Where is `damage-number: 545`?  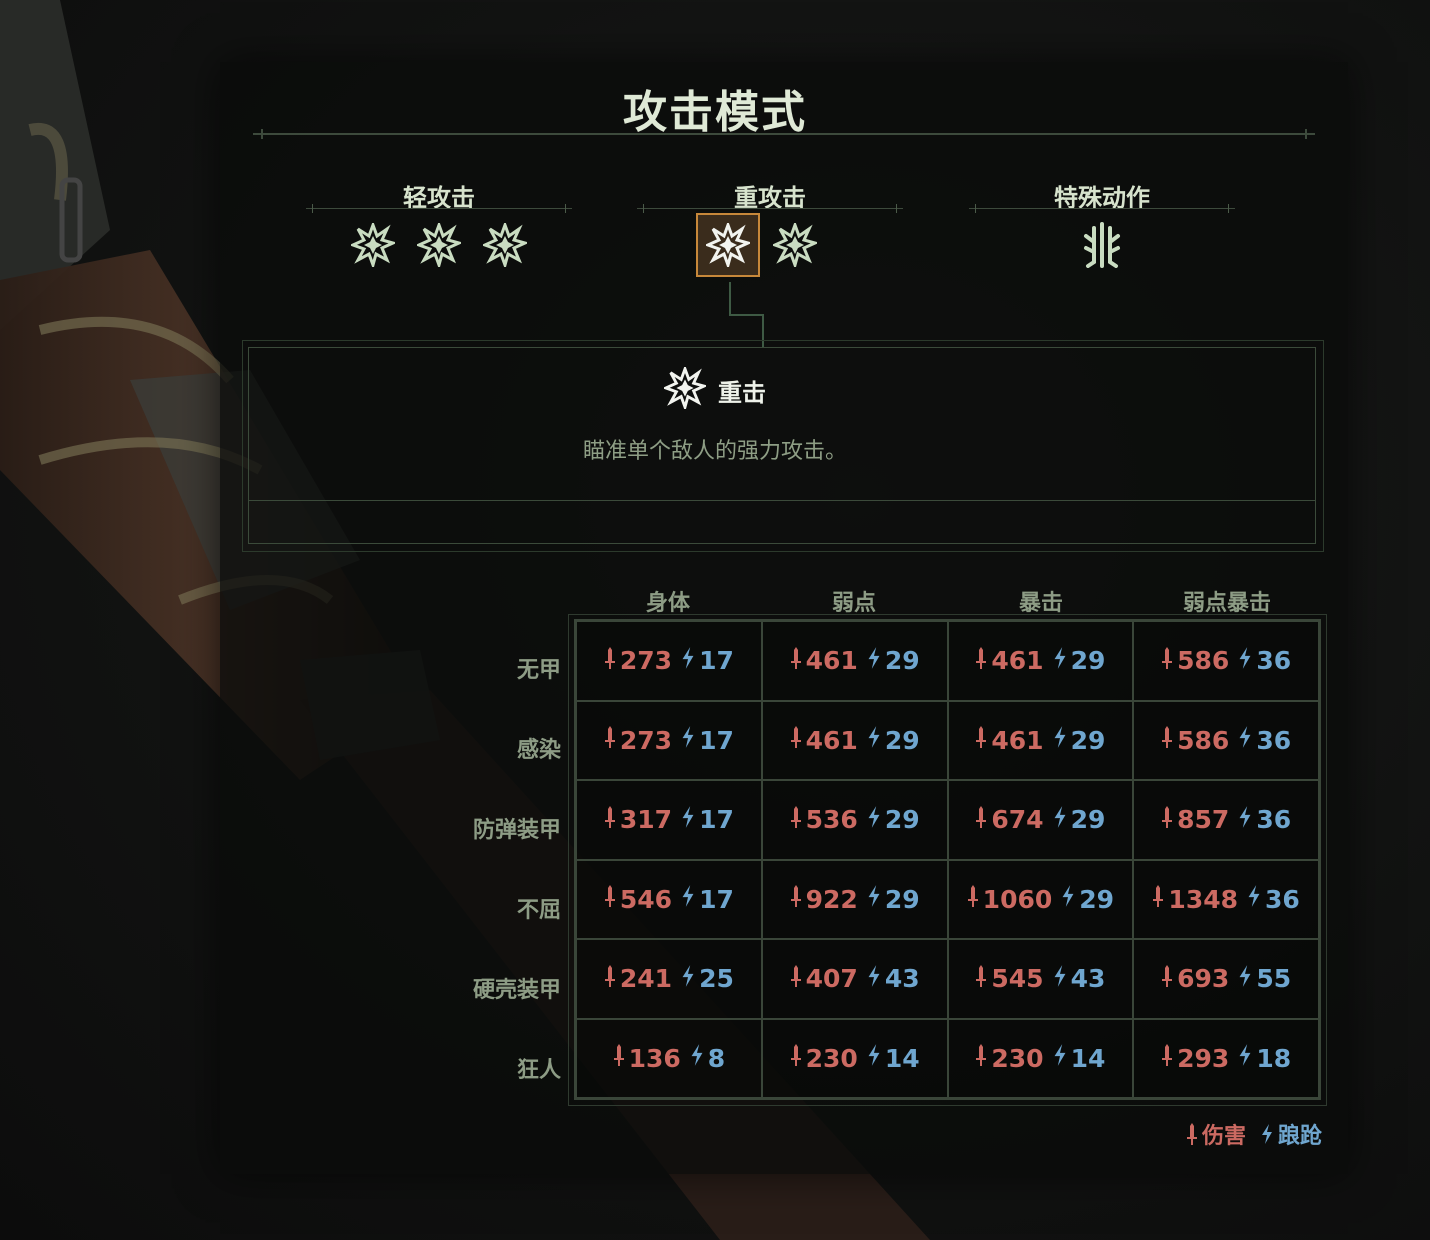
damage-number: 545 is located at coordinates (1017, 979).